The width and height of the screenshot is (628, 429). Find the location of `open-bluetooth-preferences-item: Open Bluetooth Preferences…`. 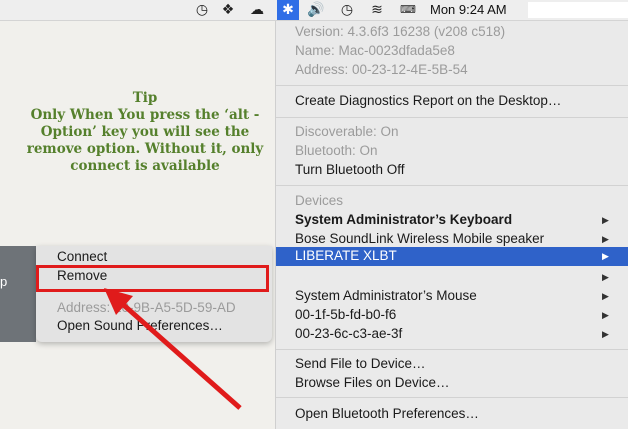

open-bluetooth-preferences-item: Open Bluetooth Preferences… is located at coordinates (387, 413).